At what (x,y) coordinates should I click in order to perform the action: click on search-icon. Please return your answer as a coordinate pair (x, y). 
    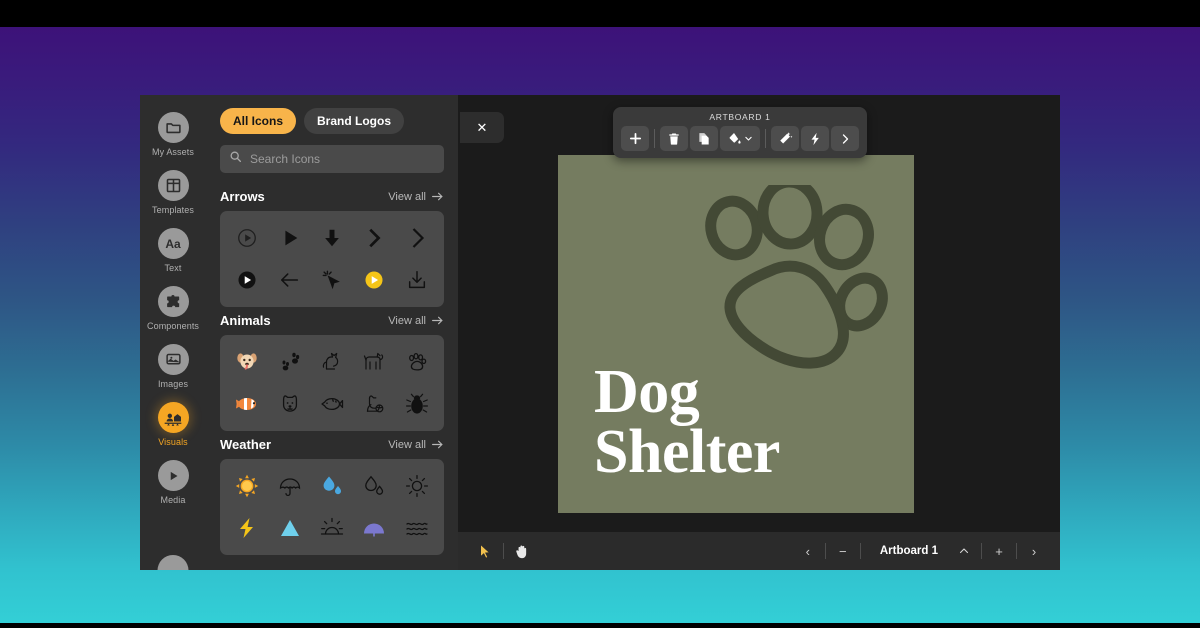
    Looking at the image, I should click on (235, 159).